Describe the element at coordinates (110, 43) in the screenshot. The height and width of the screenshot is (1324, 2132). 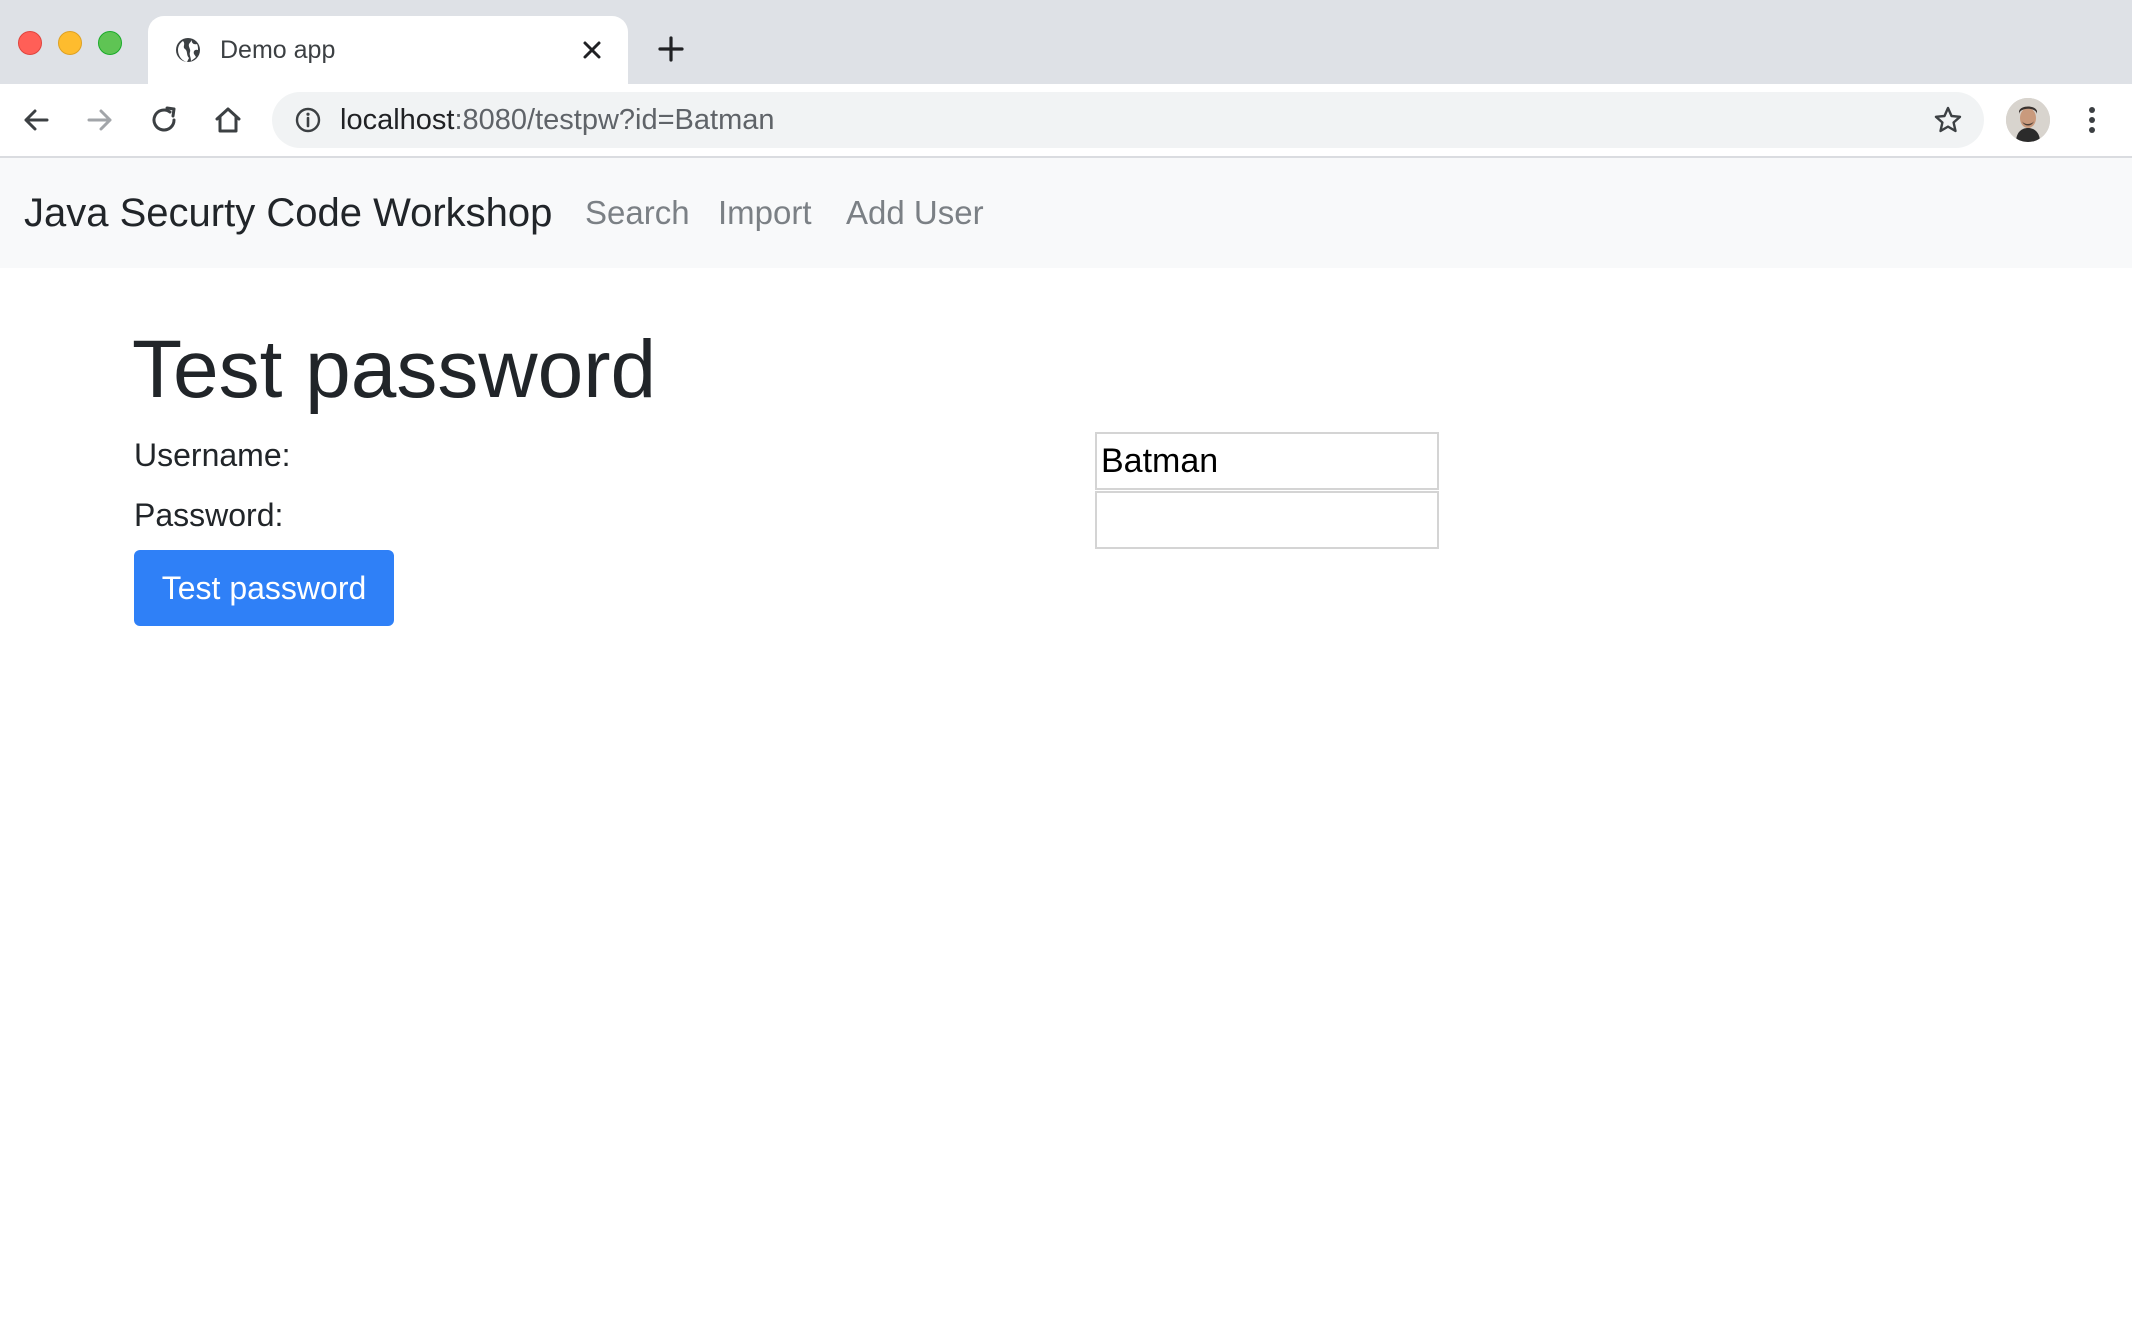
I see `zoom-window-button` at that location.